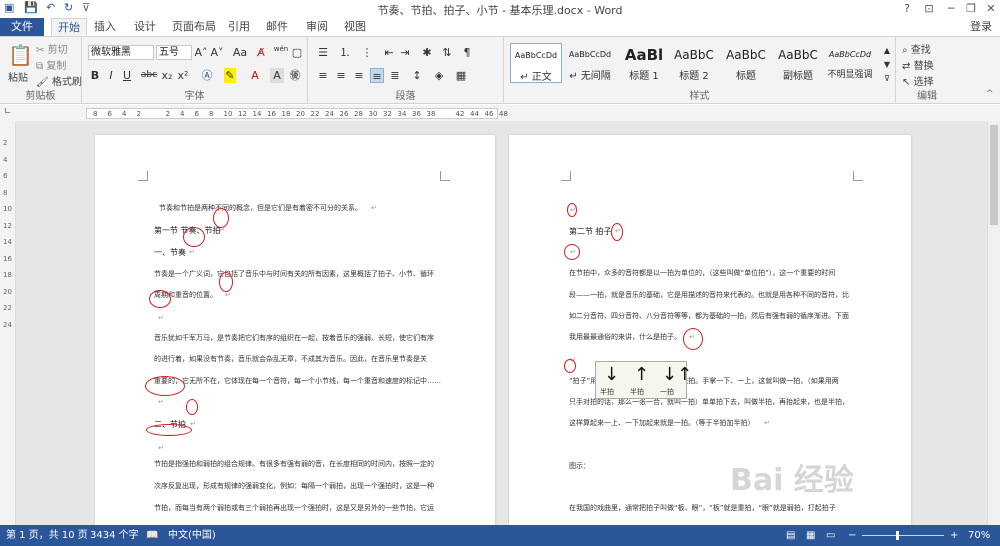  I want to click on tab-references: 引用, so click(239, 27).